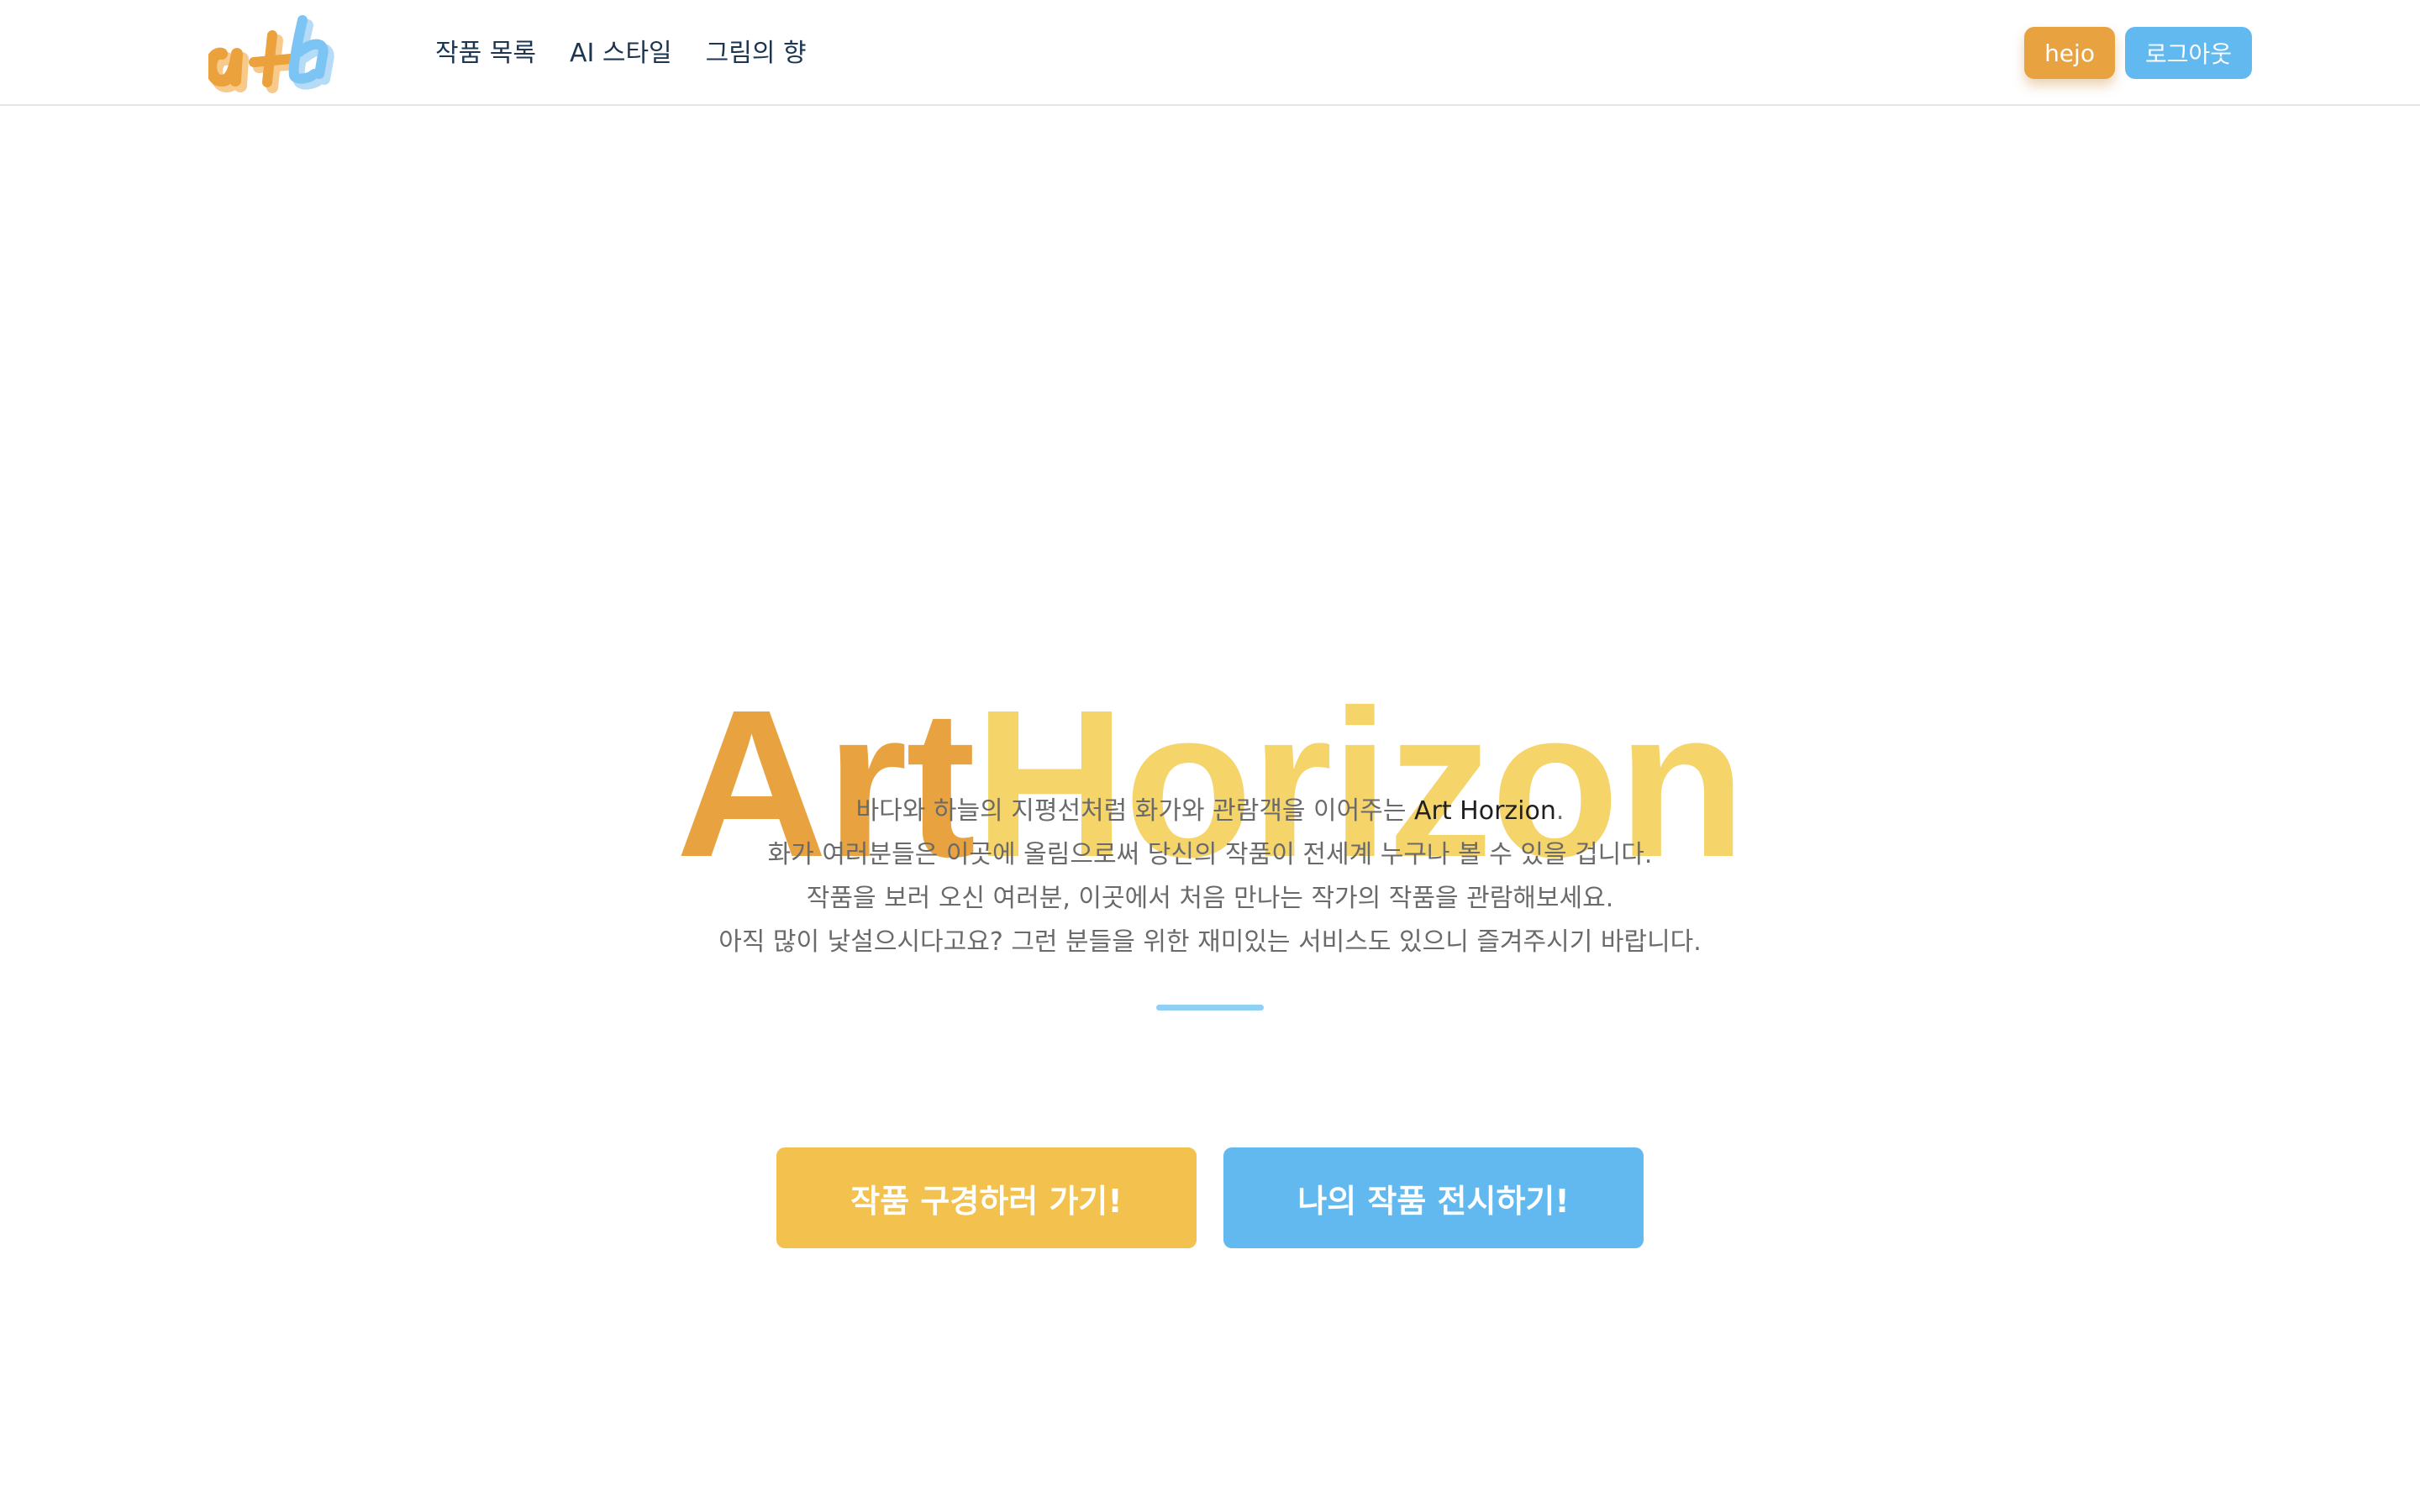  I want to click on intro-line-1-prefix: 바다와 하늘의 지평선처럼 화가와 관람객을 이어주는, so click(1134, 811).